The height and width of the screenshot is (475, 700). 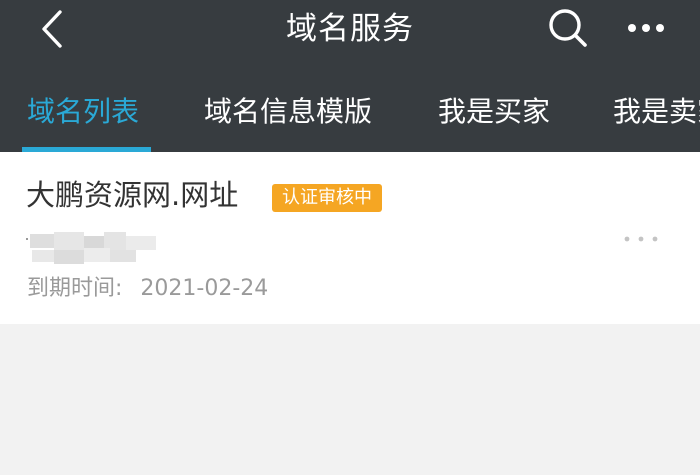 I want to click on page-title: 域名服务, so click(x=350, y=29).